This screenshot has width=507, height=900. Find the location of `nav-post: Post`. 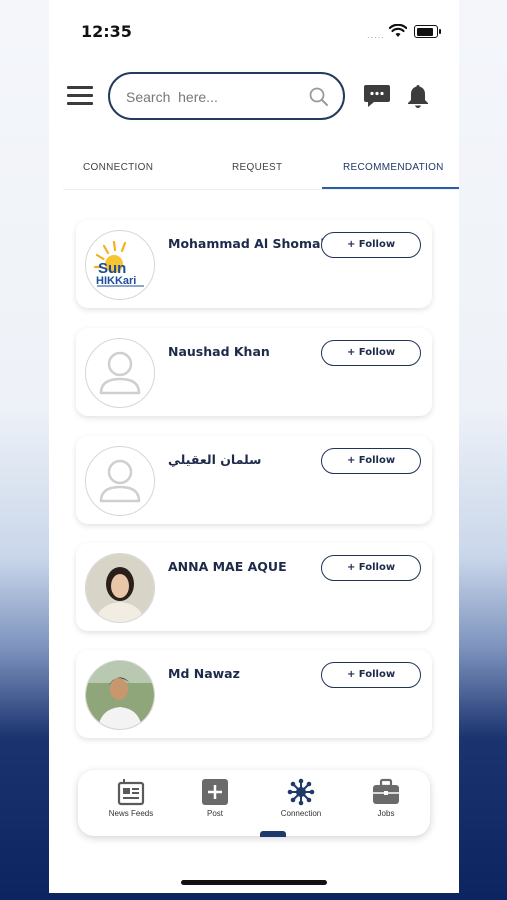

nav-post: Post is located at coordinates (215, 798).